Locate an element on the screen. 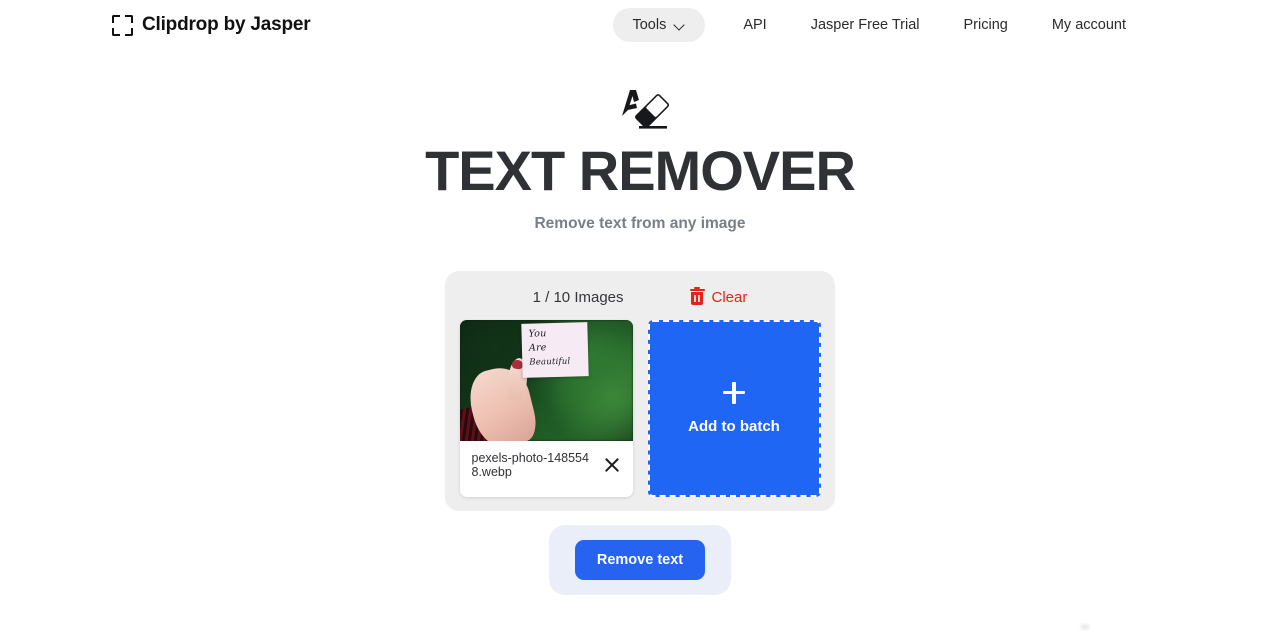 The height and width of the screenshot is (640, 1280). chevron-down-icon is located at coordinates (680, 25).